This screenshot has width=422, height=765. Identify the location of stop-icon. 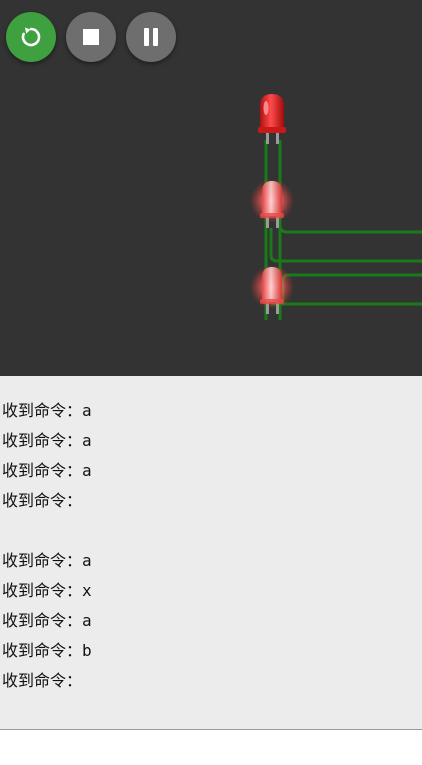
(91, 37).